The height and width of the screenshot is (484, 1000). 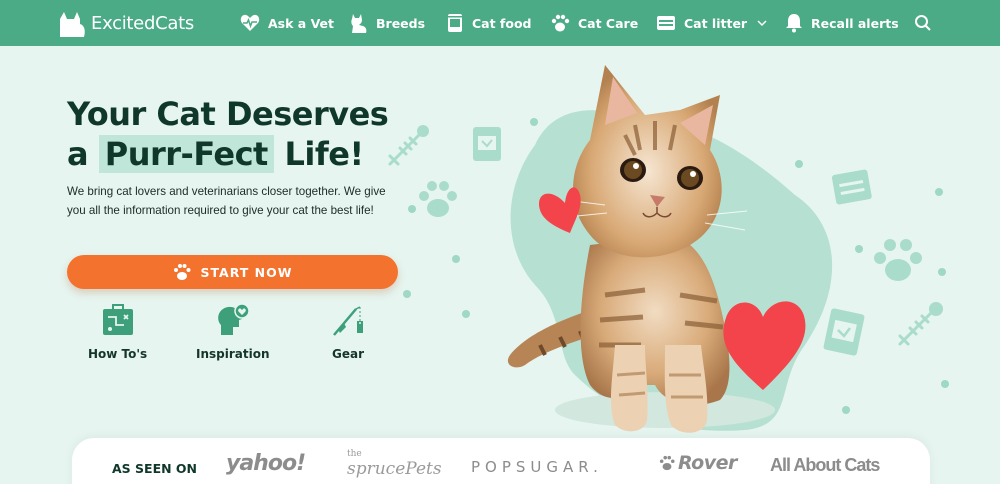 I want to click on head-heart-icon, so click(x=233, y=319).